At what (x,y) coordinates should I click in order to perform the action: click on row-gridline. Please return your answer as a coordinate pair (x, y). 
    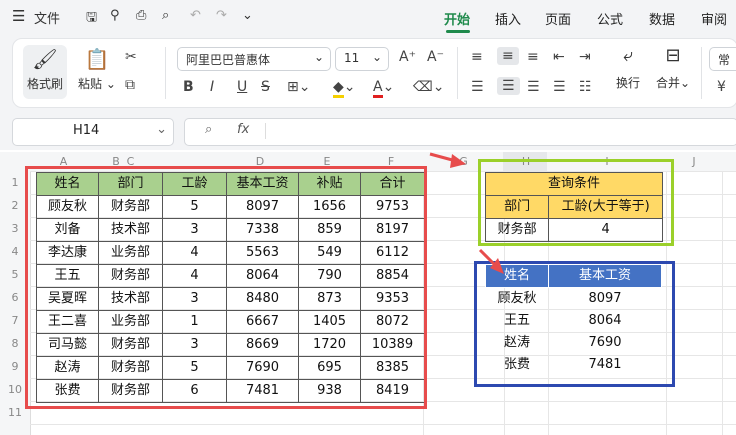
    Looking at the image, I should click on (383, 424).